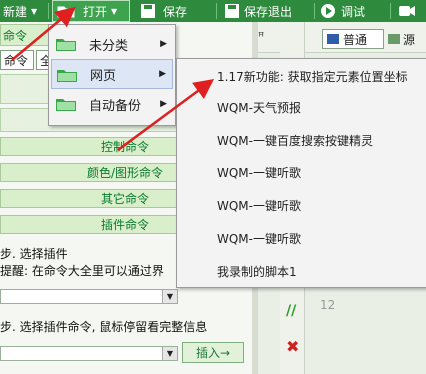 This screenshot has width=426, height=374. I want to click on debug-button: 调试, so click(350, 11).